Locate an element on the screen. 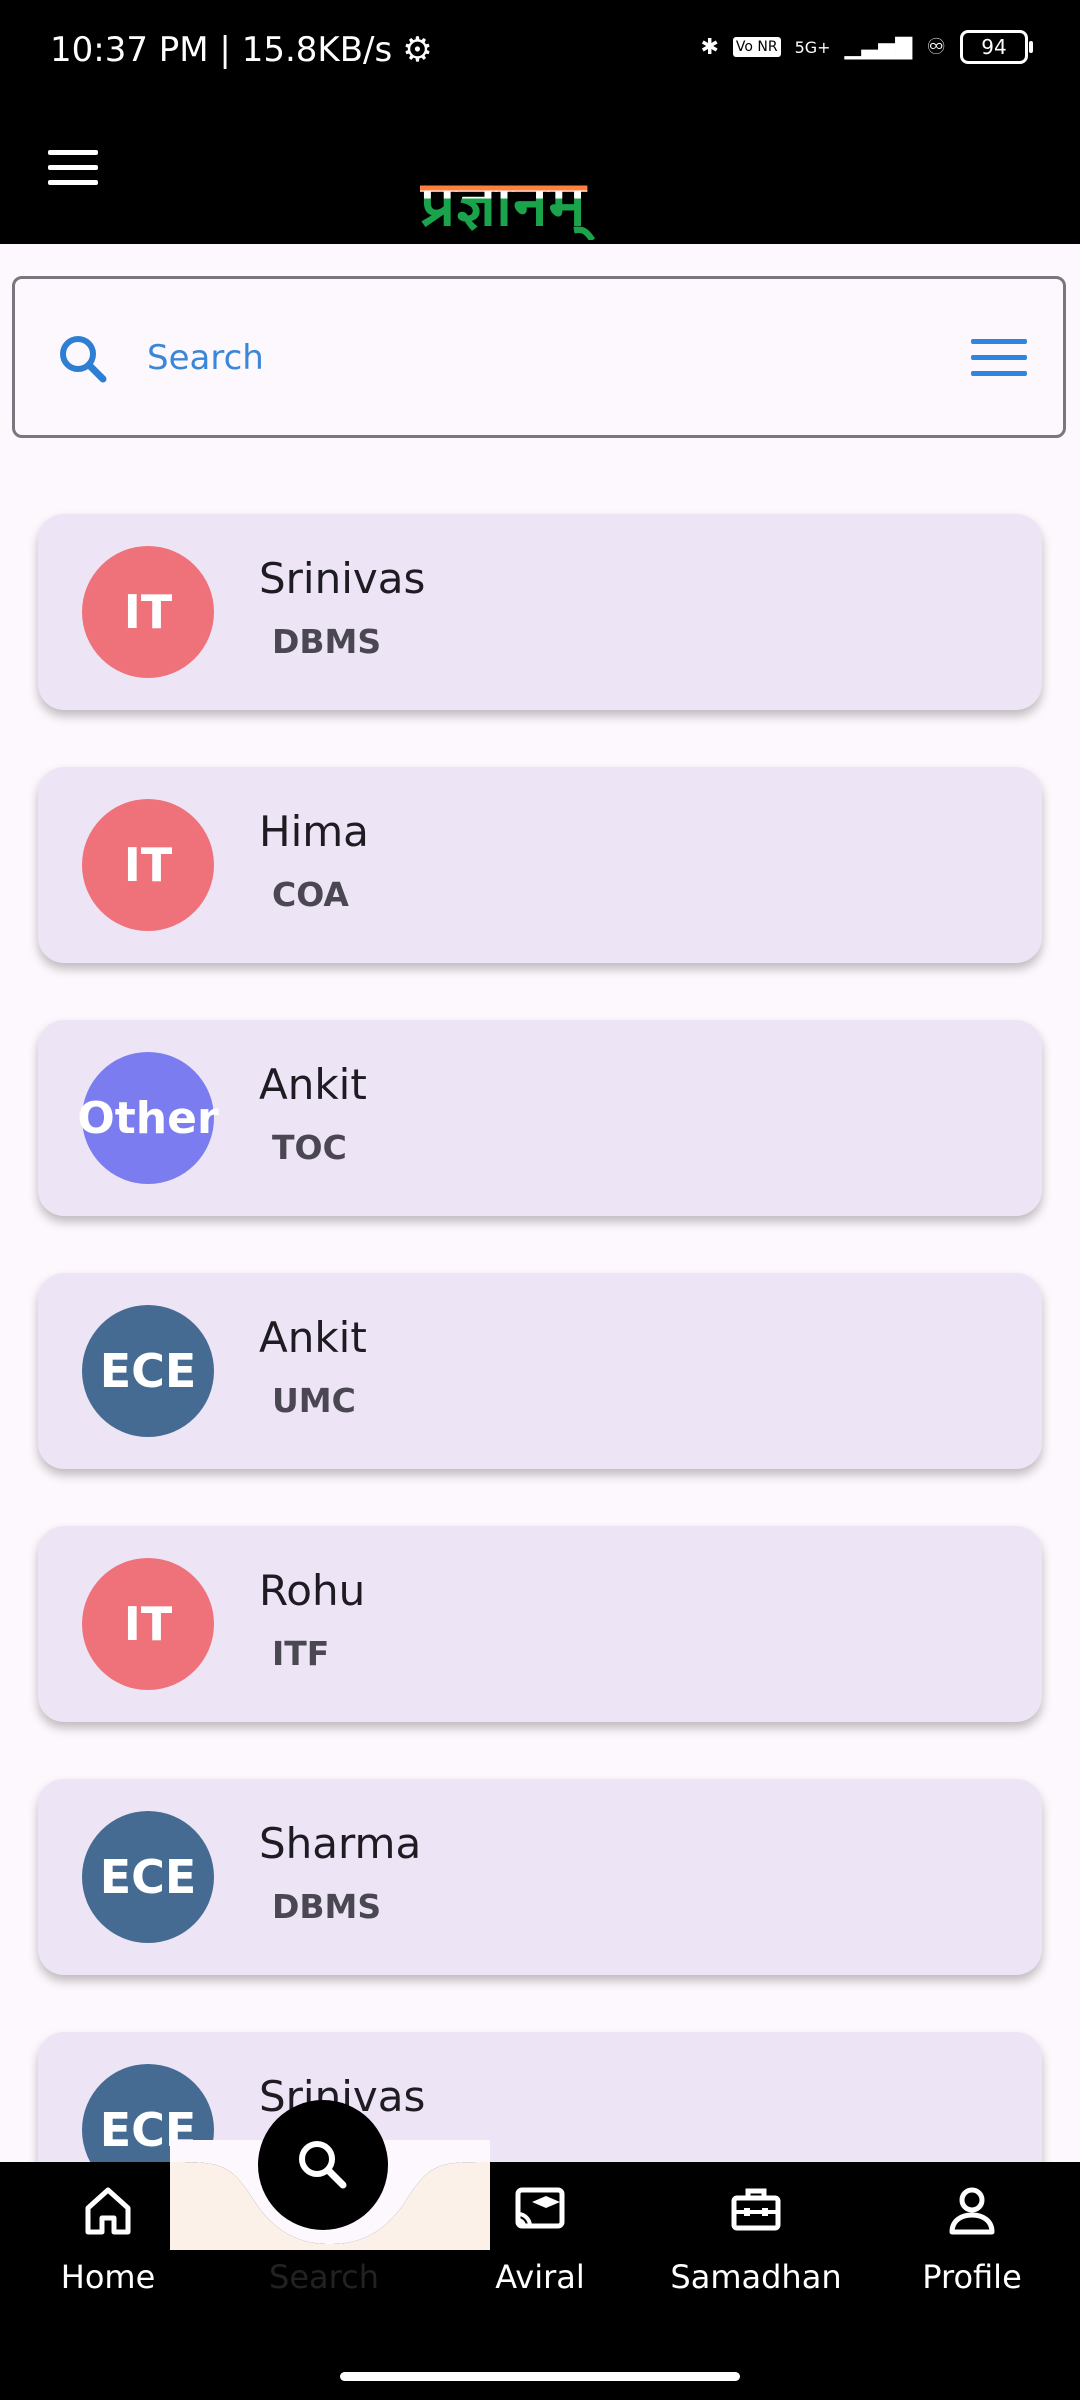 This screenshot has width=1080, height=2400. status-left: 10:37 PM | 15.8KB/s ⚙ is located at coordinates (241, 50).